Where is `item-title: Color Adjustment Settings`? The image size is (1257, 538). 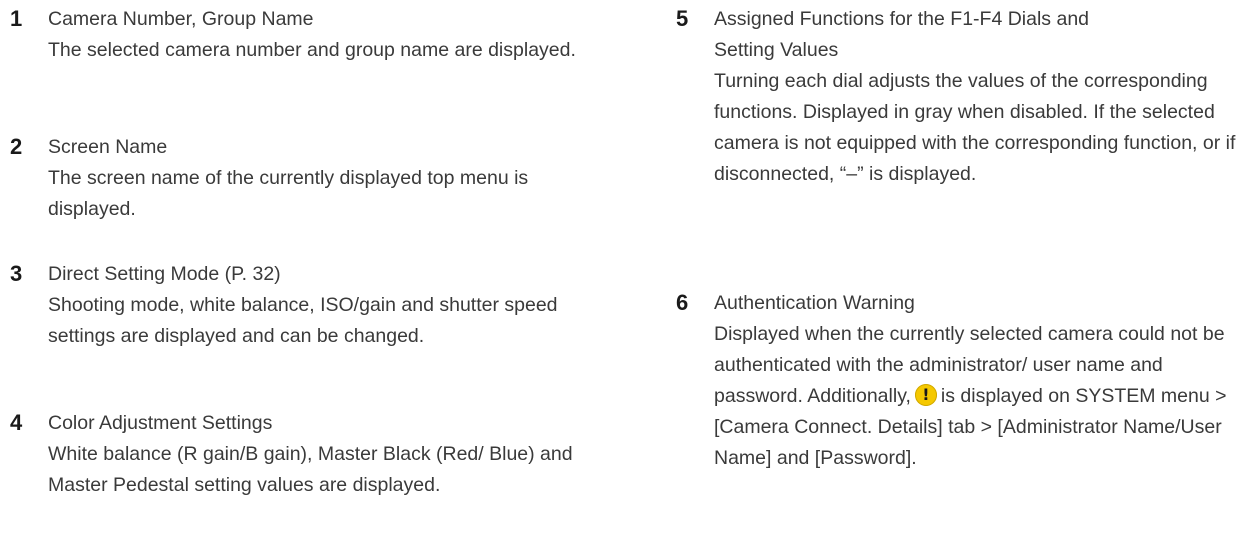 item-title: Color Adjustment Settings is located at coordinates (160, 423).